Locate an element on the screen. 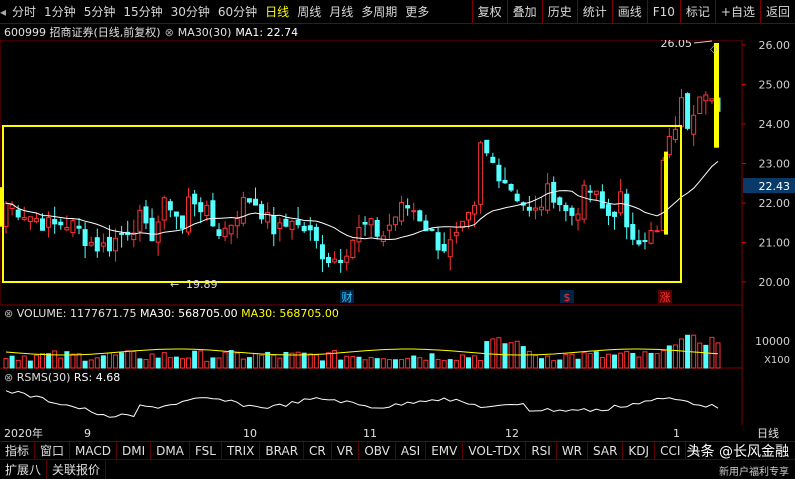  event-marker-1: $ is located at coordinates (567, 297).